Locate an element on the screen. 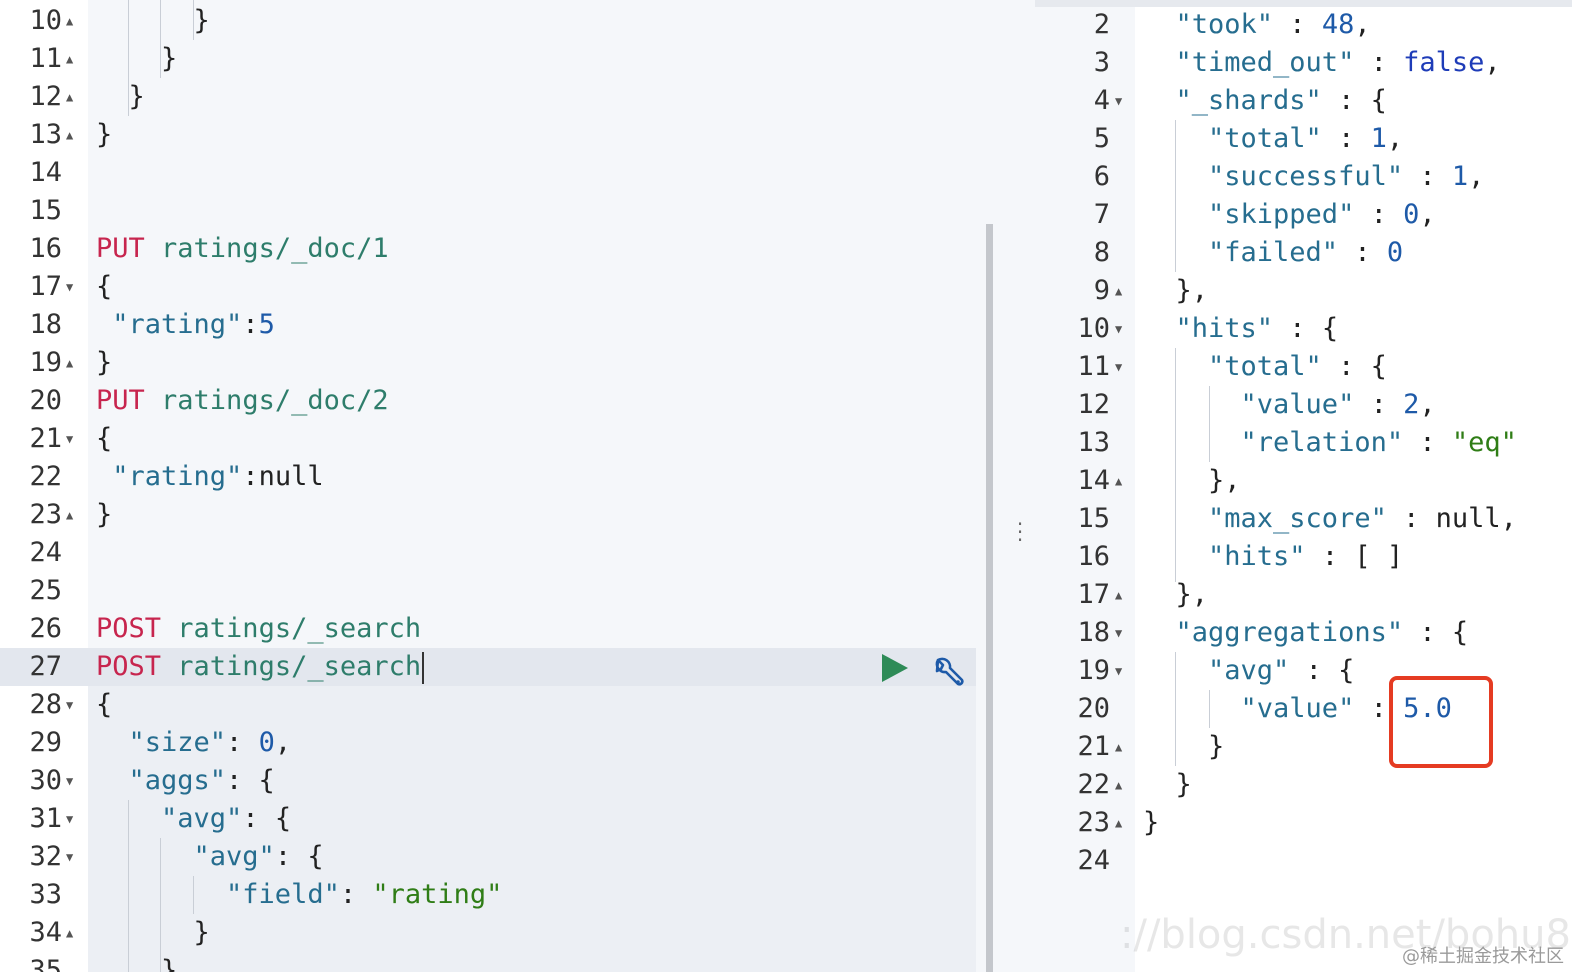 The width and height of the screenshot is (1572, 972). line-number: 28 is located at coordinates (45, 704).